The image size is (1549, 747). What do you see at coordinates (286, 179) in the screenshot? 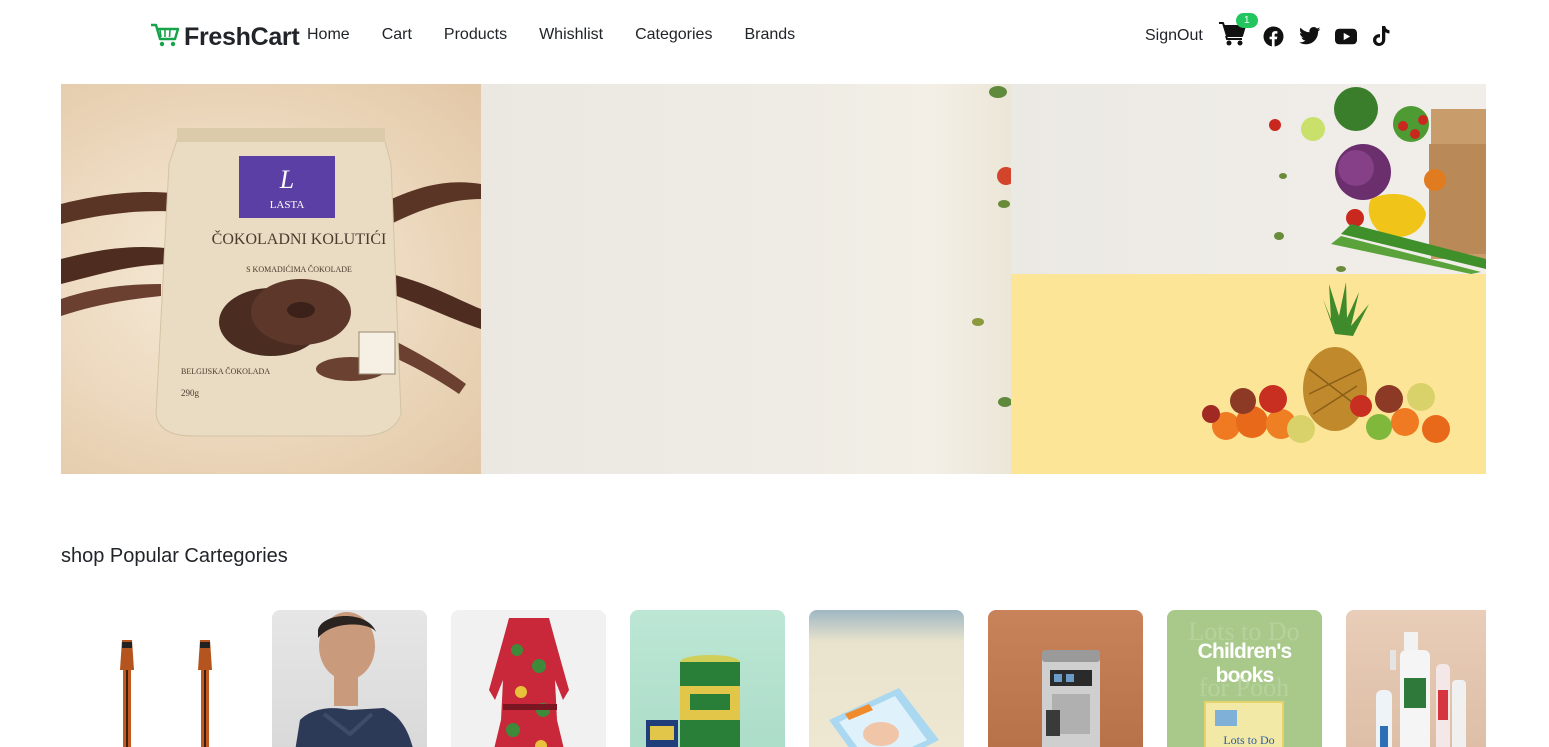
I see `svg-text: L` at bounding box center [286, 179].